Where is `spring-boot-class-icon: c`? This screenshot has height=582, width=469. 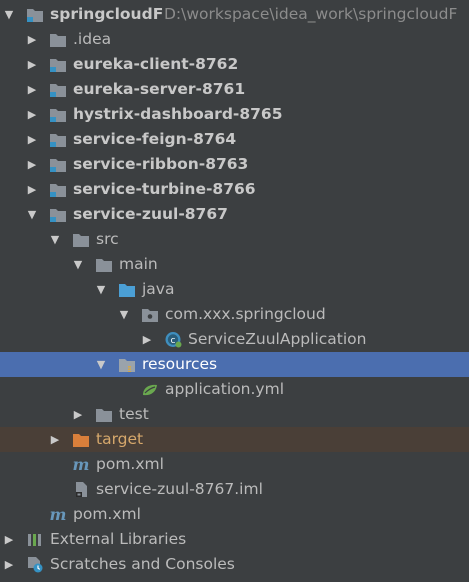 spring-boot-class-icon: c is located at coordinates (173, 340).